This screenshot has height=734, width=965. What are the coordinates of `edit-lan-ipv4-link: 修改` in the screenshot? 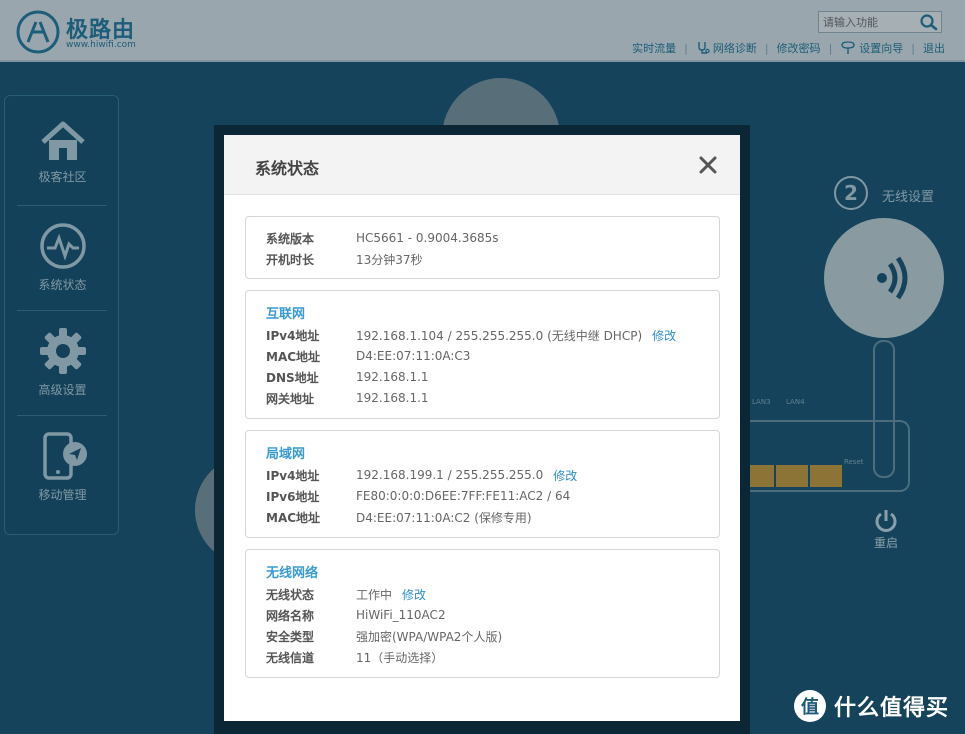 It's located at (565, 475).